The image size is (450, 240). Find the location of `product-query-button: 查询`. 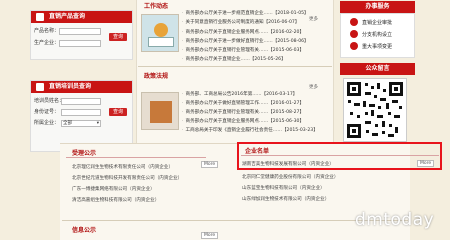

product-query-button: 查询 is located at coordinates (118, 37).